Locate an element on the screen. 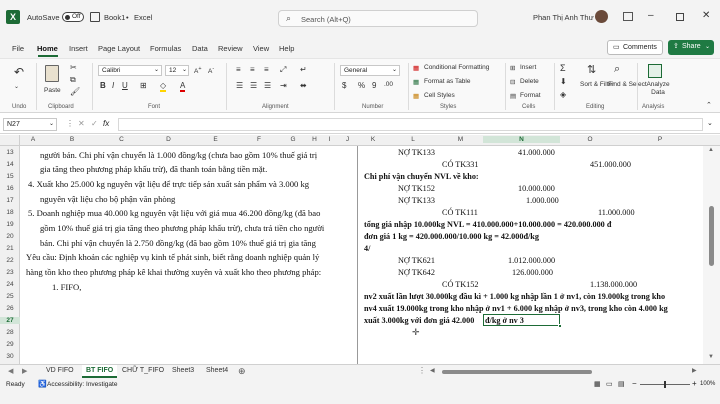 Image resolution: width=720 pixels, height=404 pixels. row-header: 30 is located at coordinates (10, 356).